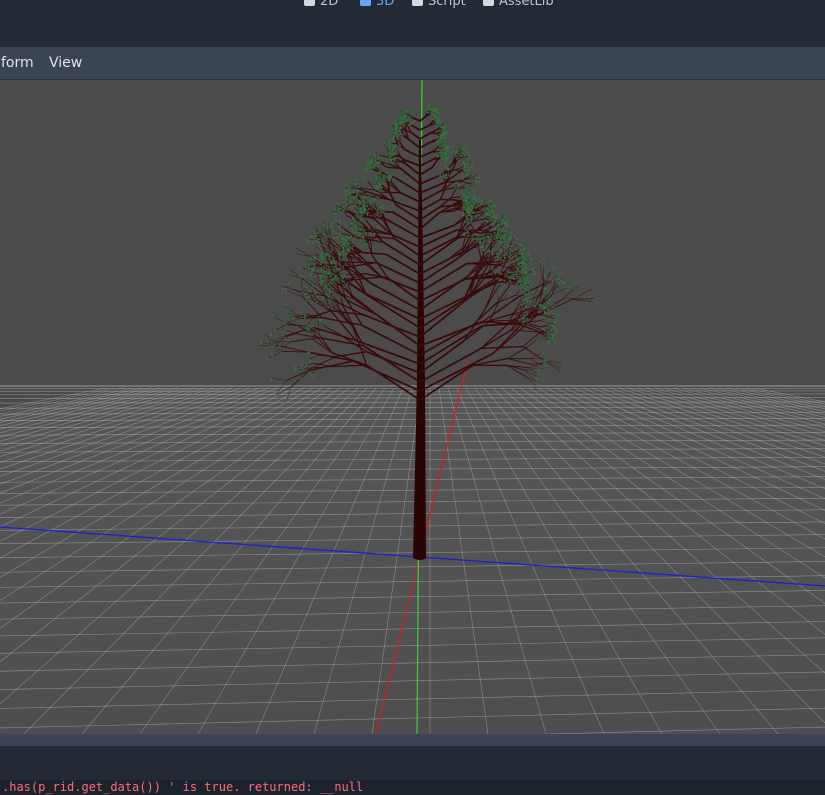 The height and width of the screenshot is (795, 825). I want to click on transform-menu-button: form, so click(17, 63).